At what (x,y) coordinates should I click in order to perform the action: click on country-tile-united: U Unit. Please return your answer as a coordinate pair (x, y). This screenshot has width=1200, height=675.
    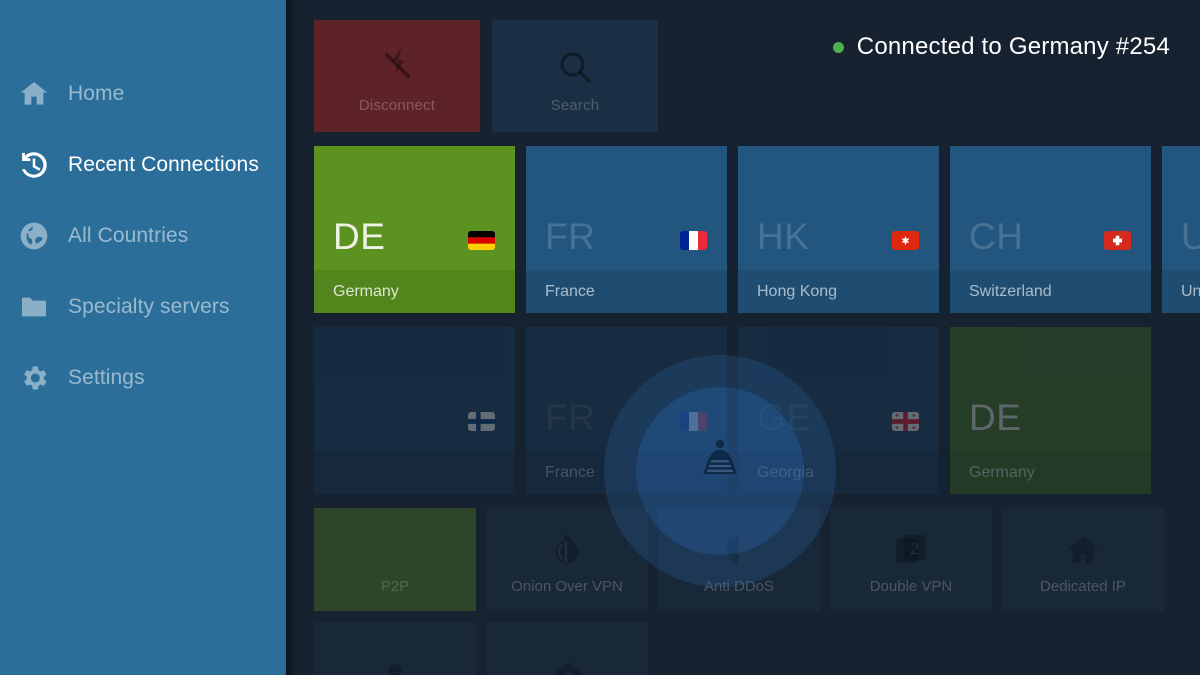
    Looking at the image, I should click on (1181, 229).